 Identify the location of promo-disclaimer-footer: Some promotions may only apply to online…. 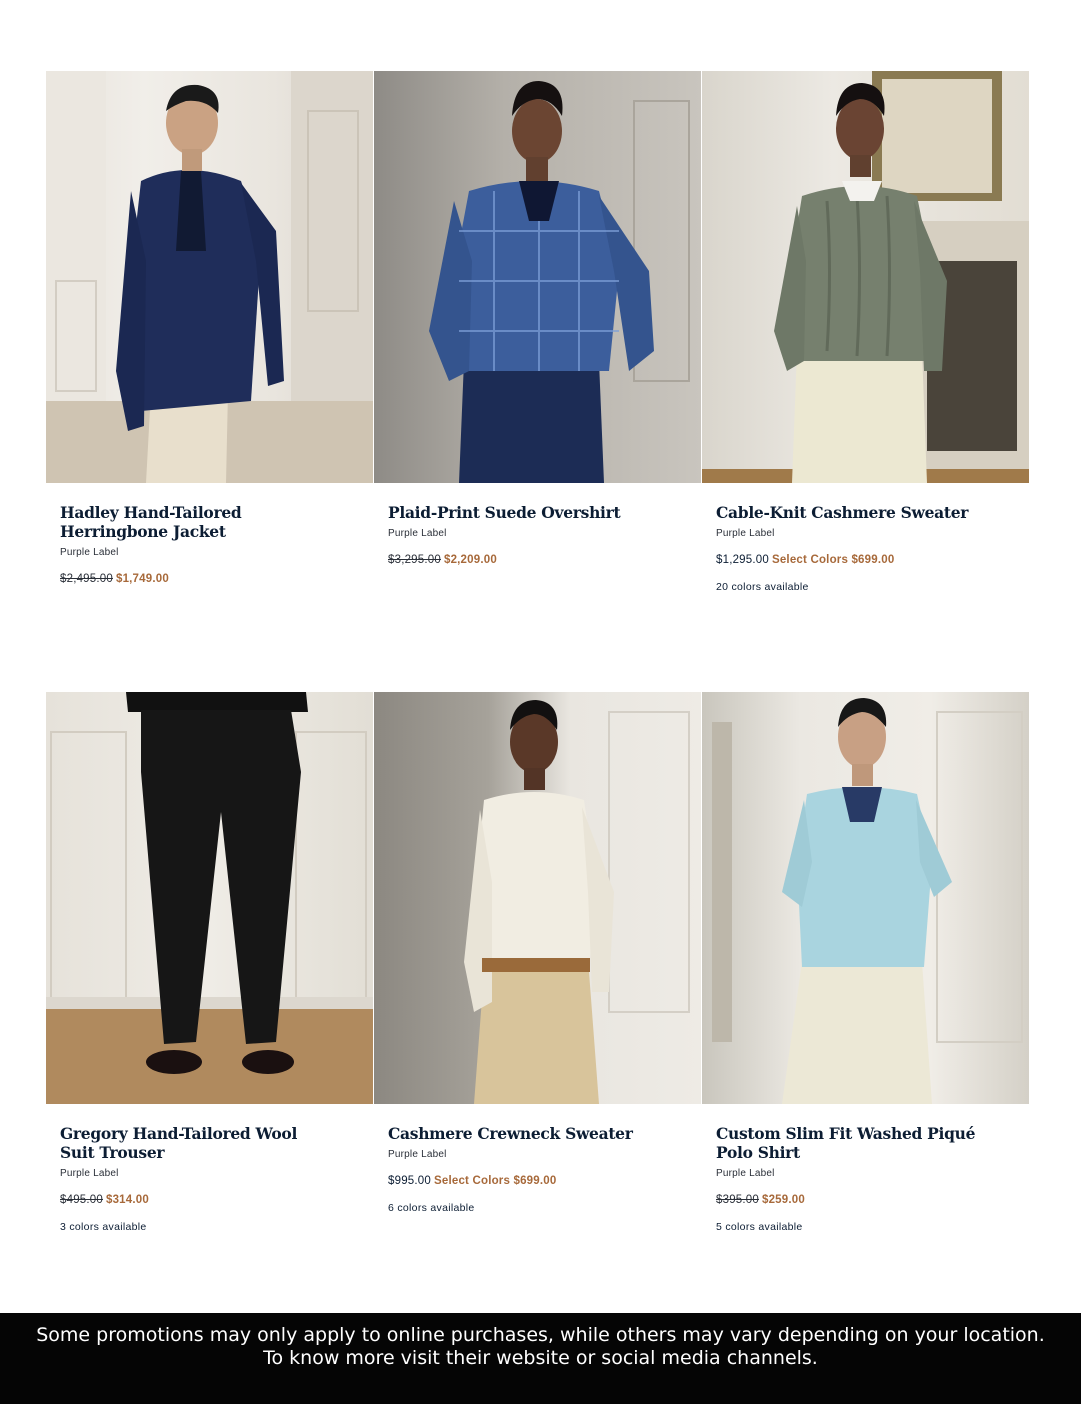
(540, 1358).